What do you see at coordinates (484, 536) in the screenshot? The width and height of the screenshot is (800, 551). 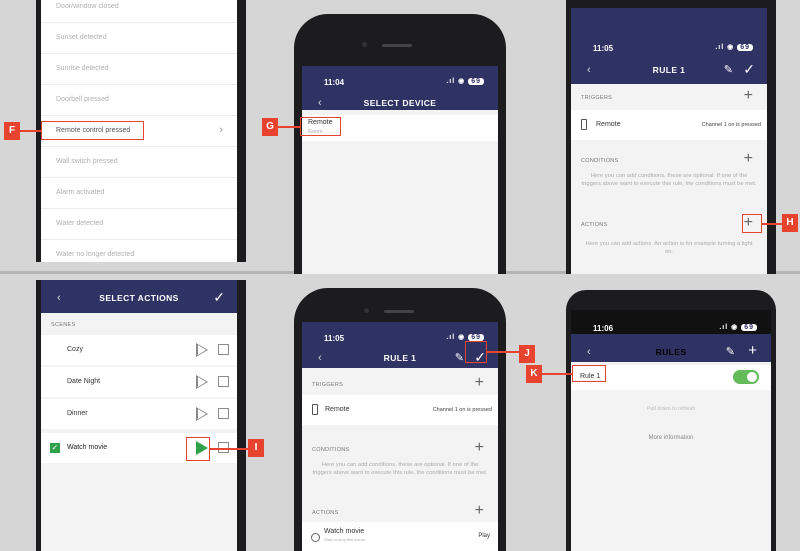 I see `action-value: Play` at bounding box center [484, 536].